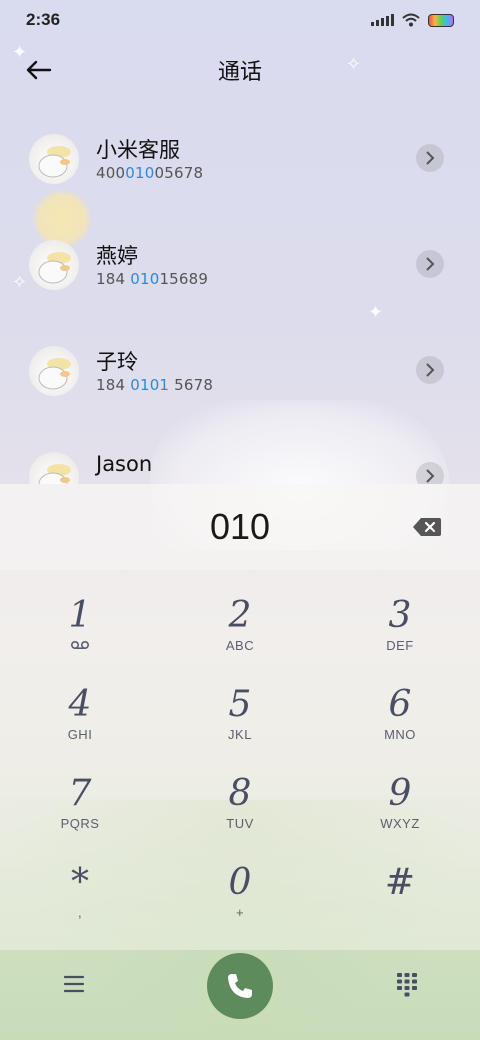 Image resolution: width=480 pixels, height=1040 pixels. Describe the element at coordinates (138, 150) in the screenshot. I see `contact-name: 小米客服` at that location.